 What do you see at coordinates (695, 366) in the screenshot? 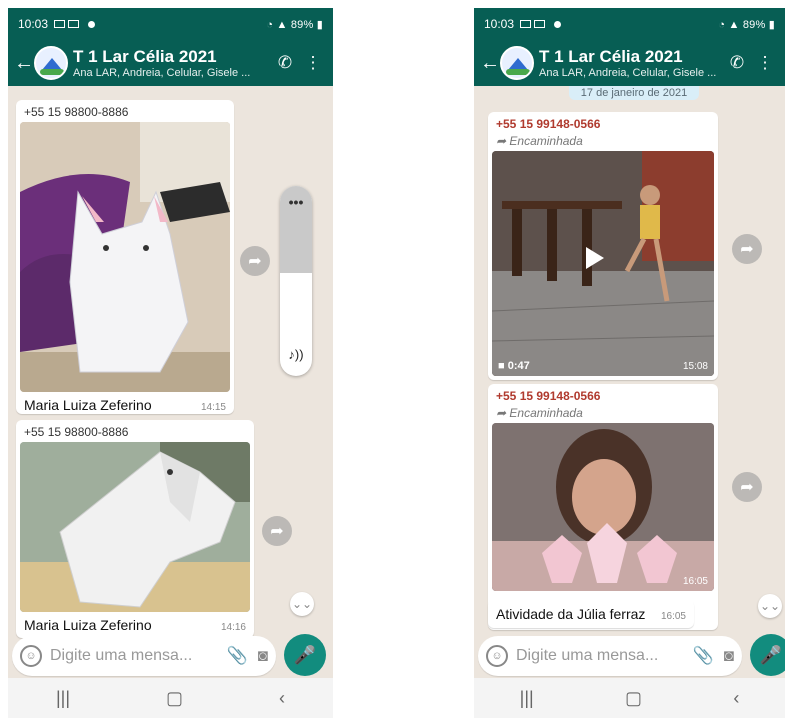
I see `message-time: 15:08` at bounding box center [695, 366].